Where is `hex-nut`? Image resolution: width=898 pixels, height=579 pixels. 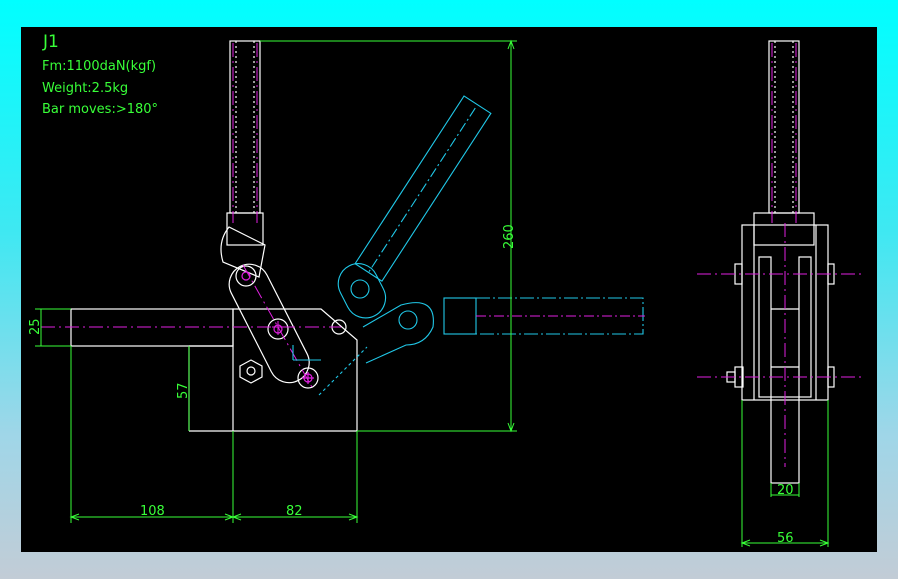
hex-nut is located at coordinates (251, 371).